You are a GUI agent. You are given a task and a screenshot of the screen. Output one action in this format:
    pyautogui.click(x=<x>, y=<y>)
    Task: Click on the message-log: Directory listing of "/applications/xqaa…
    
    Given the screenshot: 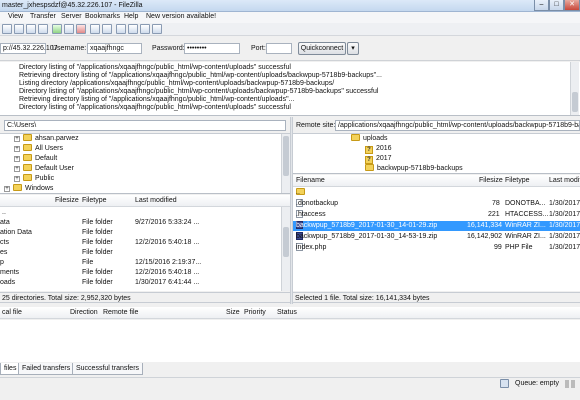 What is the action you would take?
    pyautogui.click(x=290, y=89)
    